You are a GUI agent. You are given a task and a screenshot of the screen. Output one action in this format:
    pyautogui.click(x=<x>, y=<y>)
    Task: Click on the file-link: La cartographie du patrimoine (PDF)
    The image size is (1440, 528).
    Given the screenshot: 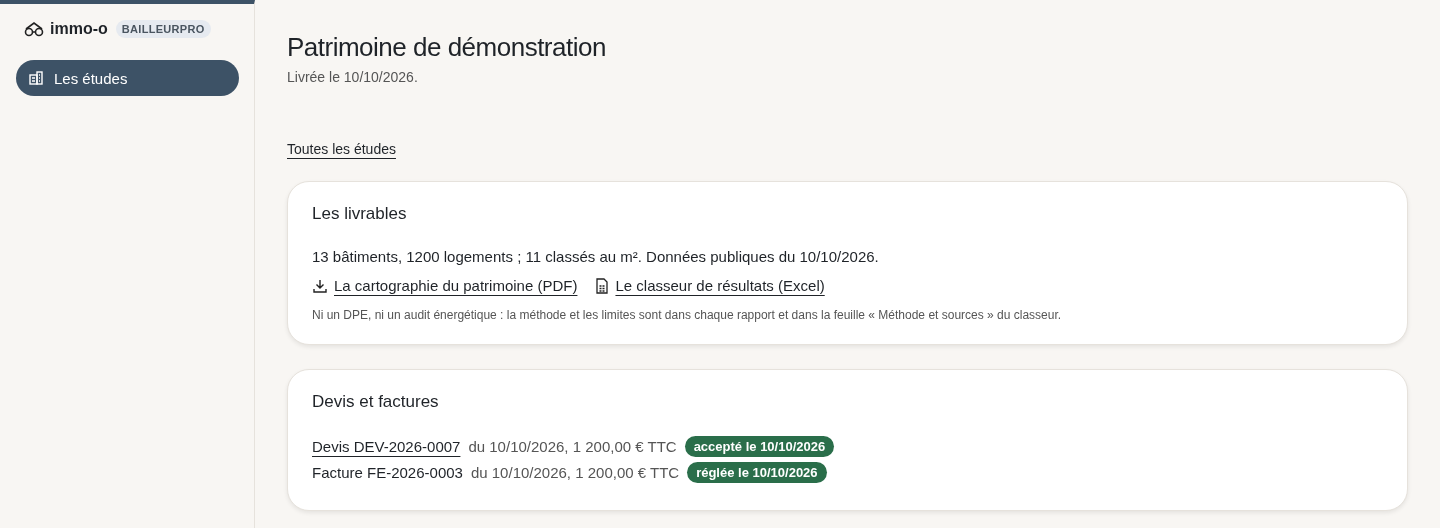 What is the action you would take?
    pyautogui.click(x=456, y=285)
    